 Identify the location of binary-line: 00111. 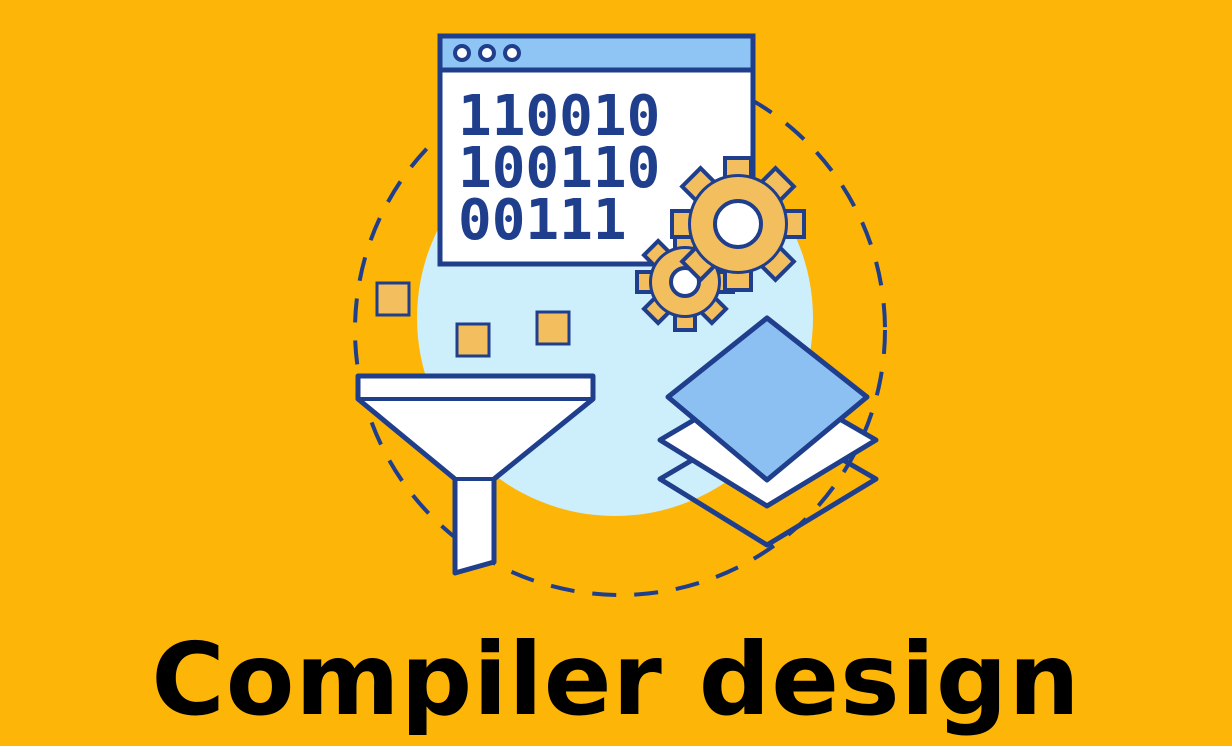
(542, 220).